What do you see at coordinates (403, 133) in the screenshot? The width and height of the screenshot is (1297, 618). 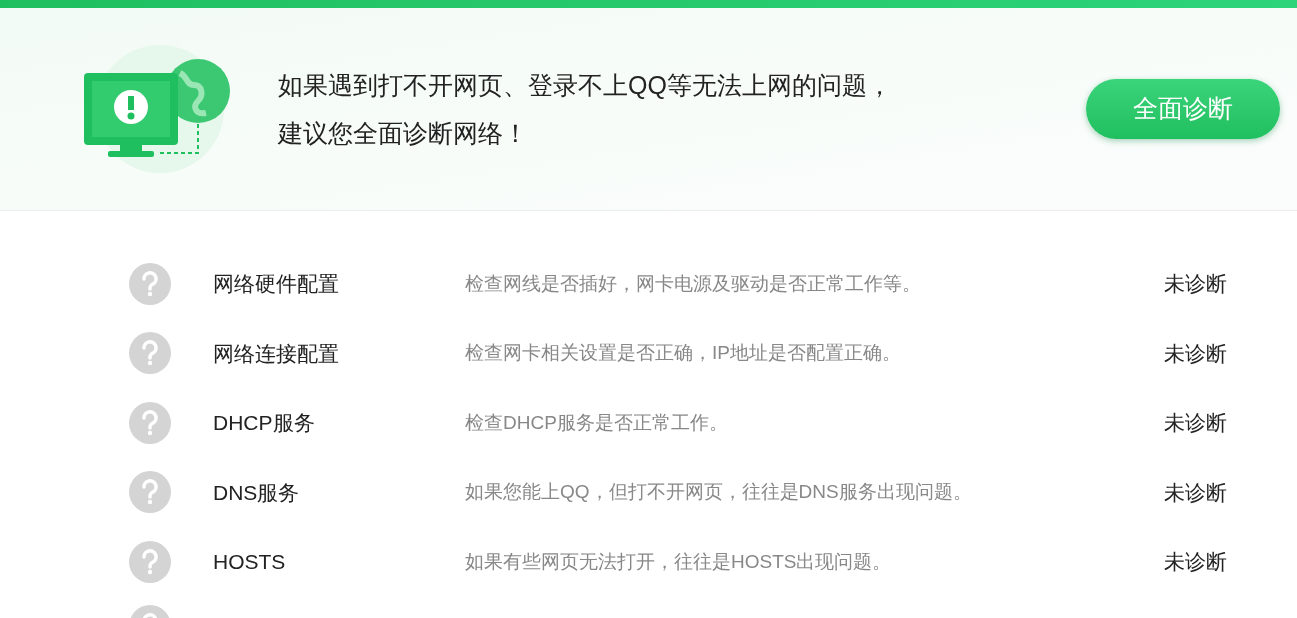 I see `banner-message: 建议您全面诊断网络！` at bounding box center [403, 133].